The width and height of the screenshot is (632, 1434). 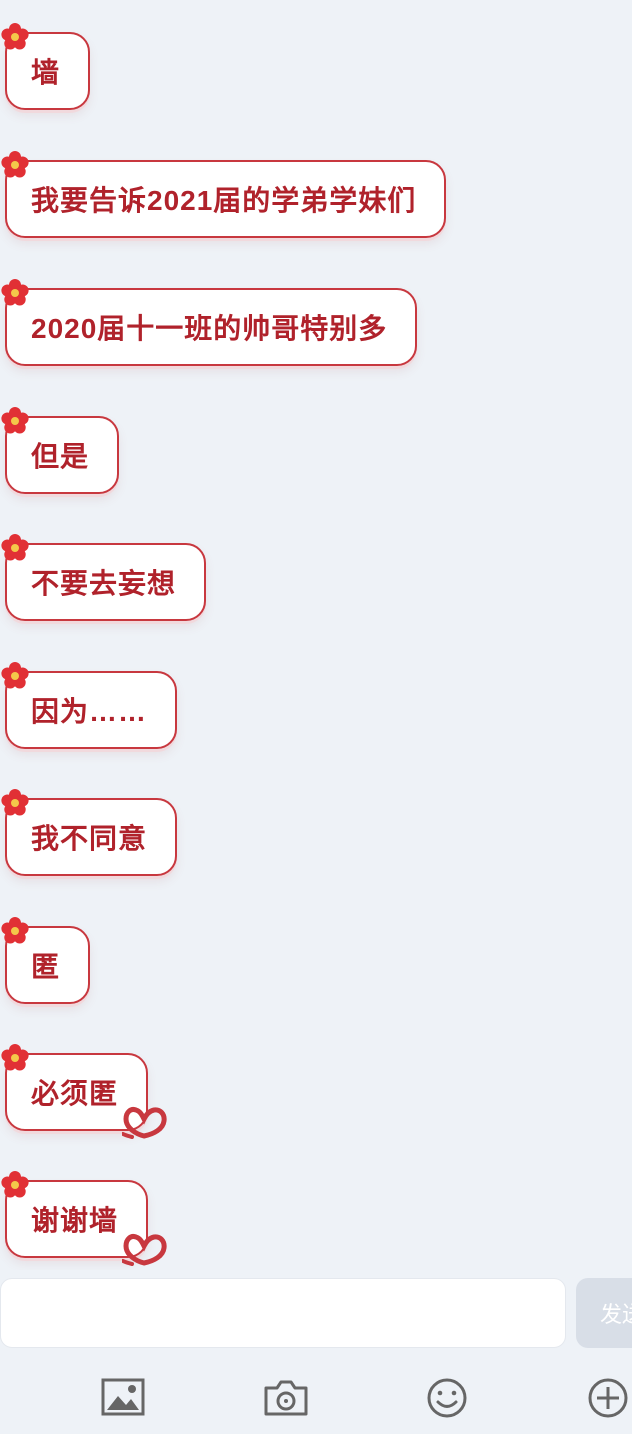 I want to click on message-item: 2020届十一班的帅哥特别多, so click(x=209, y=322).